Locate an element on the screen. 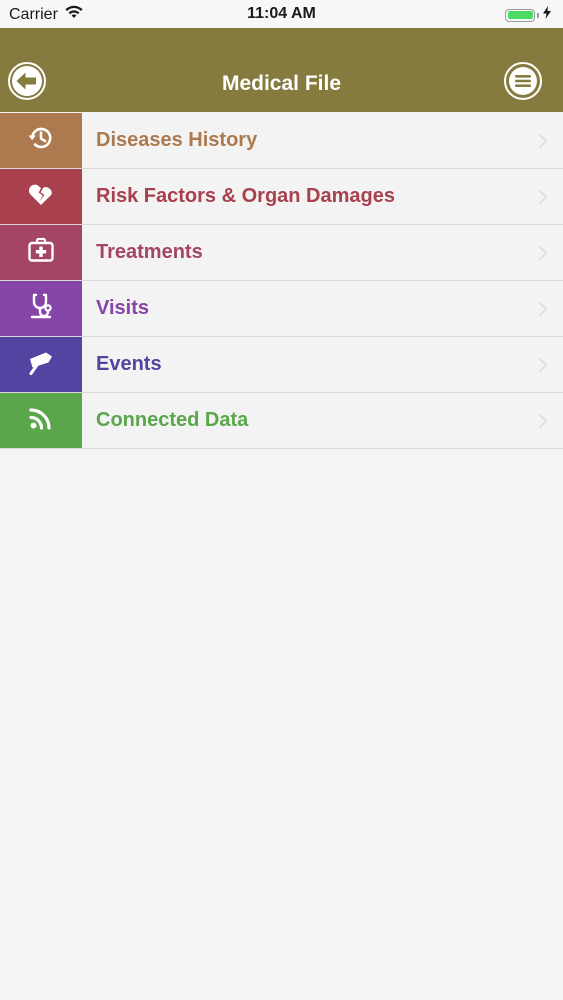 This screenshot has height=1000, width=563. signpost-icon is located at coordinates (41, 364).